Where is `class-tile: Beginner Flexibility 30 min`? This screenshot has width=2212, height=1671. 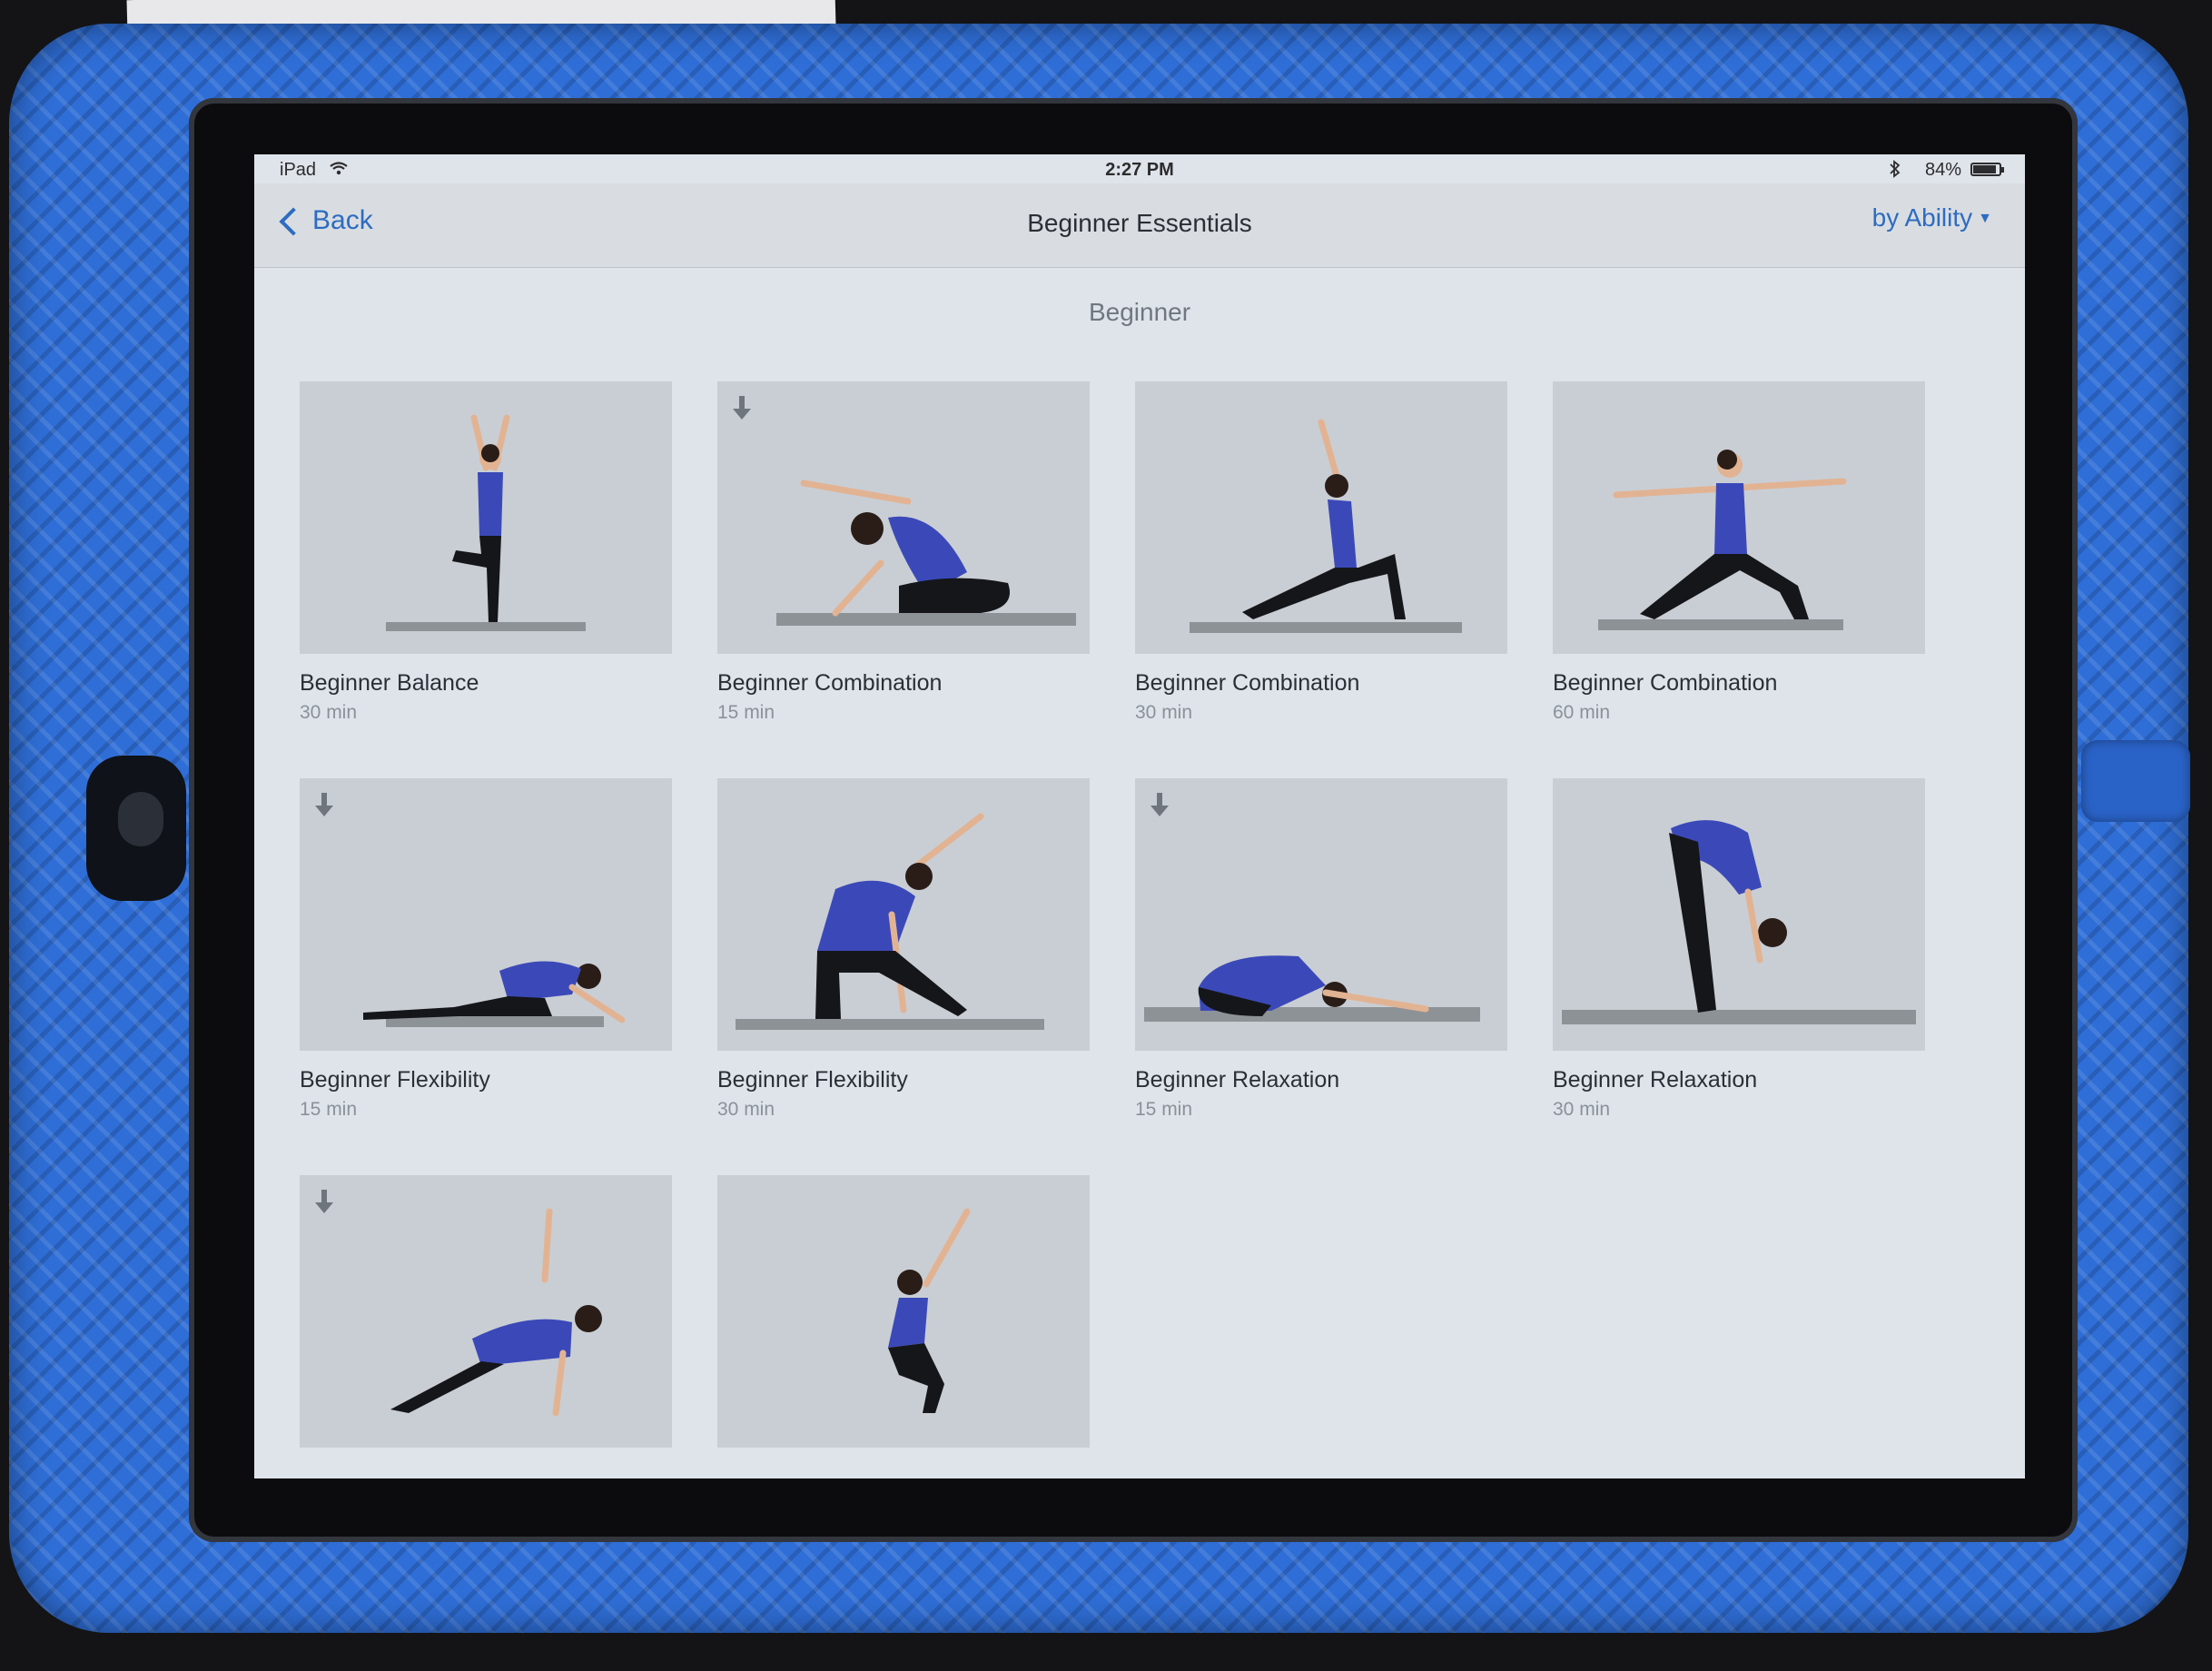 class-tile: Beginner Flexibility 30 min is located at coordinates (904, 949).